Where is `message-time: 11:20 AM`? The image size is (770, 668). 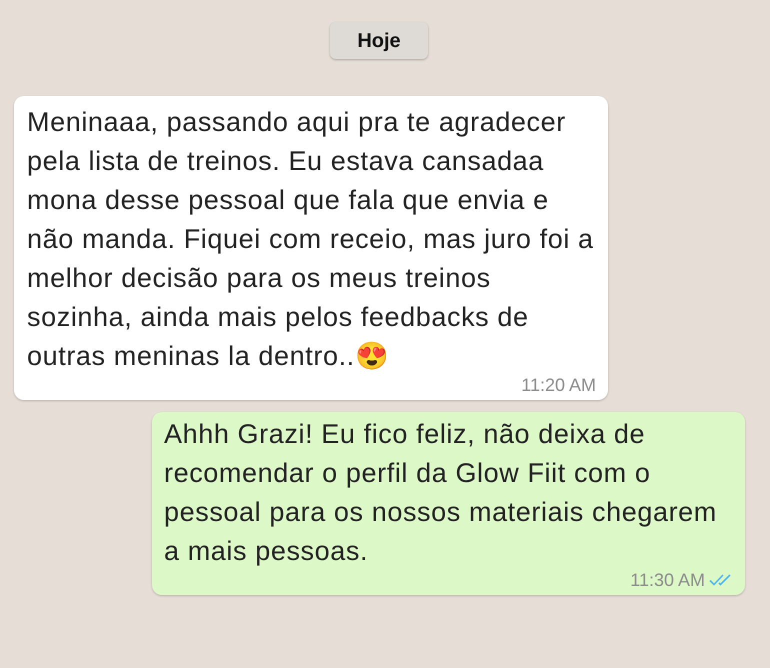
message-time: 11:20 AM is located at coordinates (558, 385).